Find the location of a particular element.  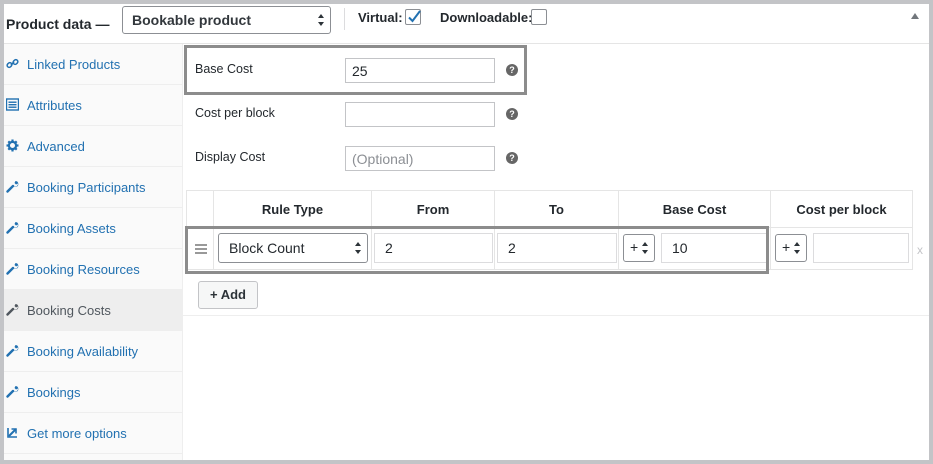

product-type-select: Bookable product is located at coordinates (226, 20).